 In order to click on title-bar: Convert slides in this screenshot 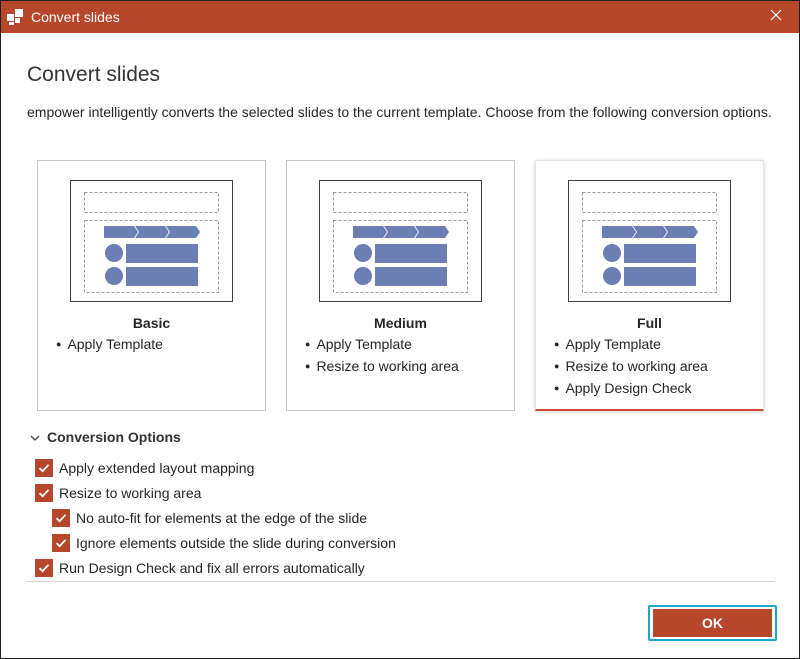, I will do `click(400, 17)`.